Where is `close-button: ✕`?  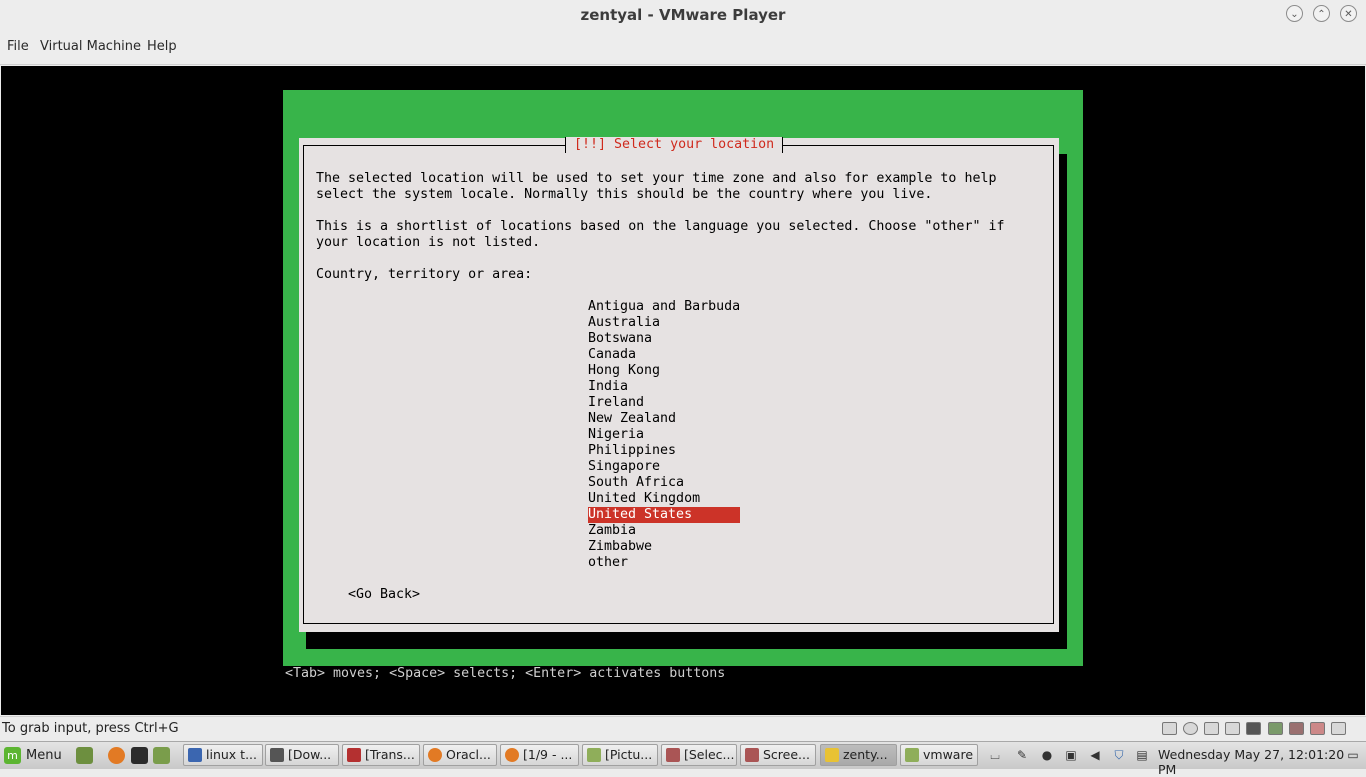 close-button: ✕ is located at coordinates (1348, 13).